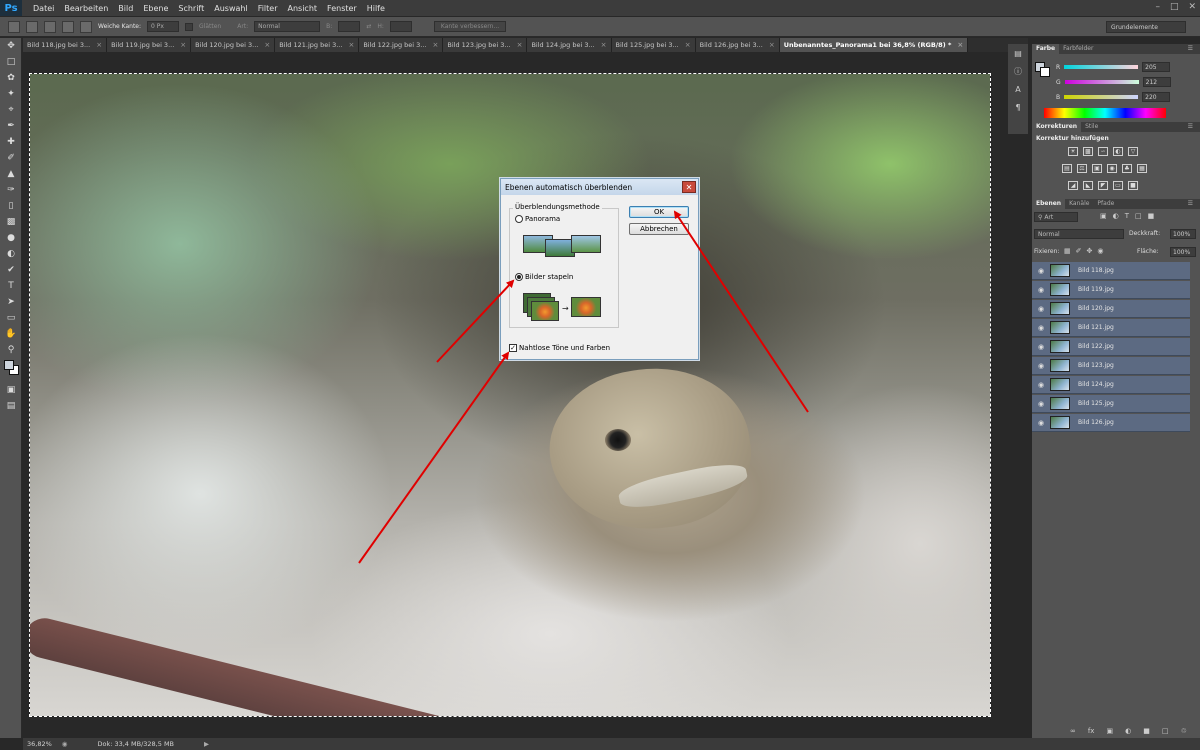  What do you see at coordinates (1156, 67) in the screenshot?
I see `r-value: 205` at bounding box center [1156, 67].